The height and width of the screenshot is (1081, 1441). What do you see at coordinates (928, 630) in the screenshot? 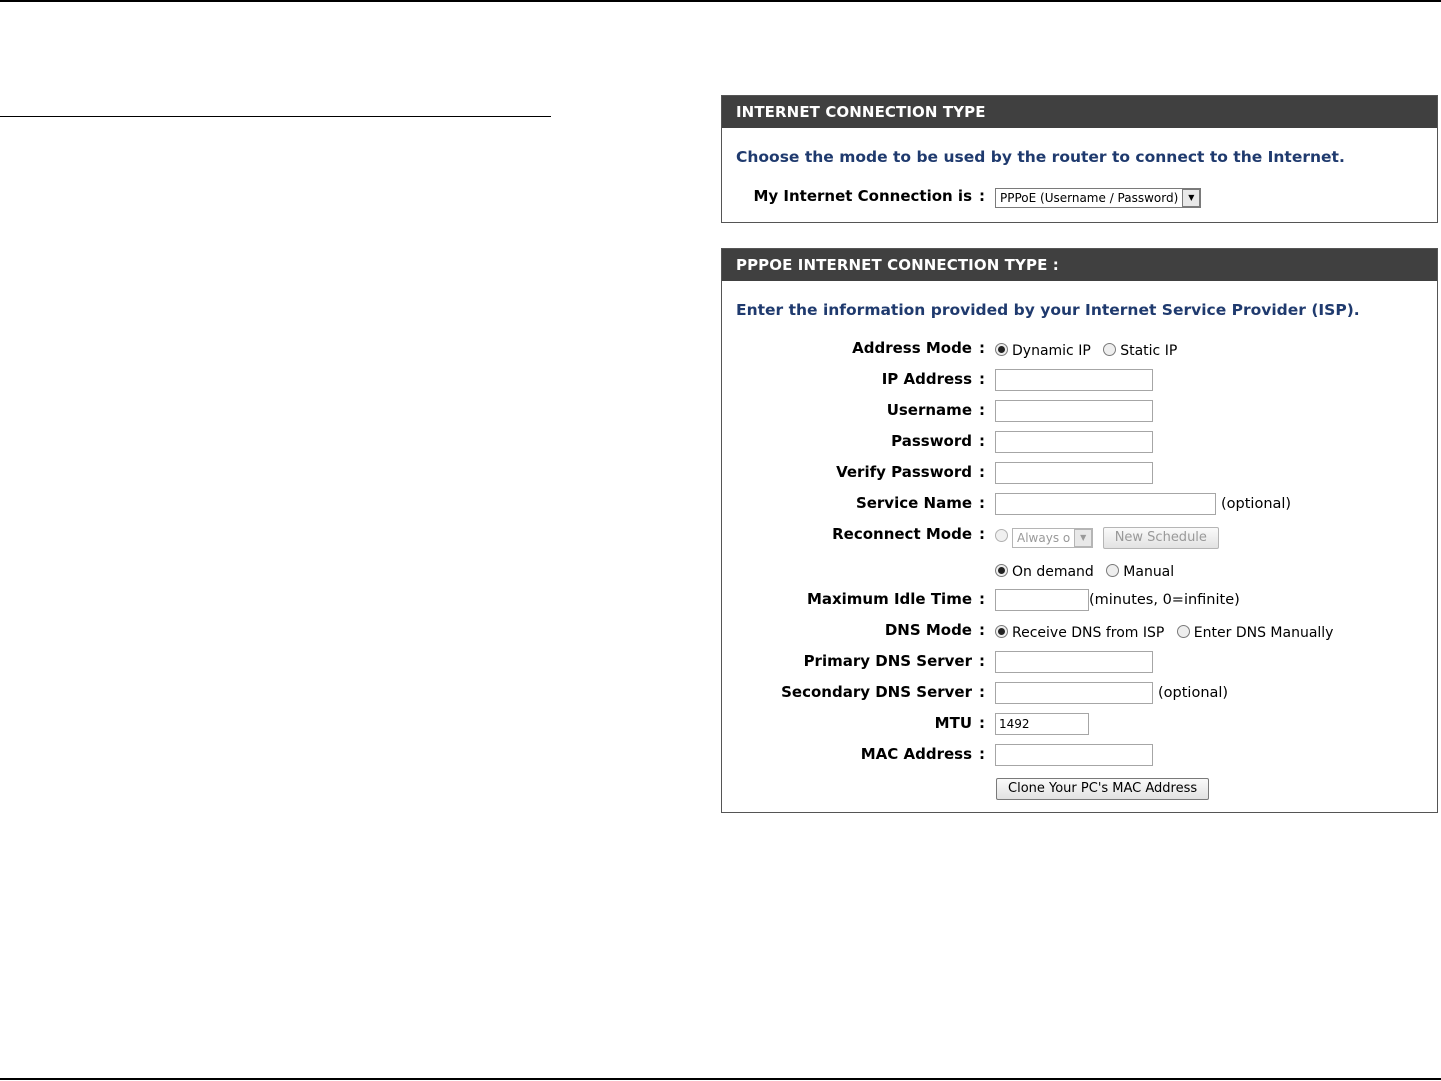
I see `dns-mode-label: DNS Mode` at bounding box center [928, 630].